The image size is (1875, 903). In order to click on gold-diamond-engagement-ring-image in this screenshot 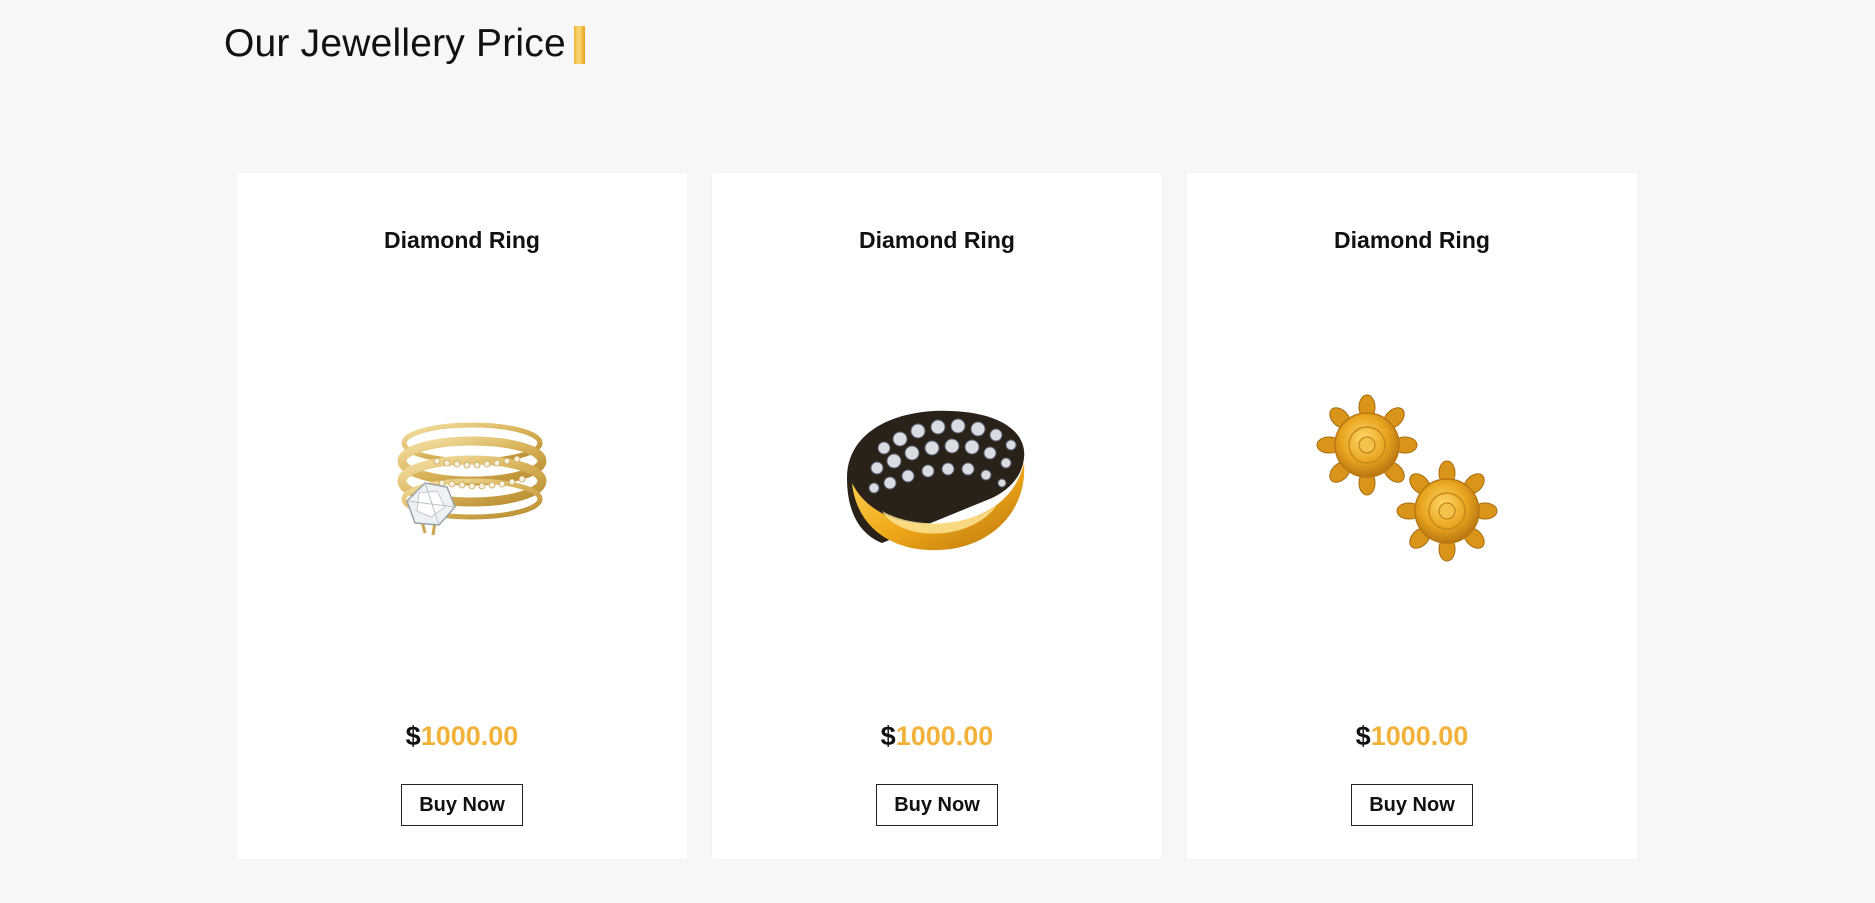, I will do `click(472, 479)`.